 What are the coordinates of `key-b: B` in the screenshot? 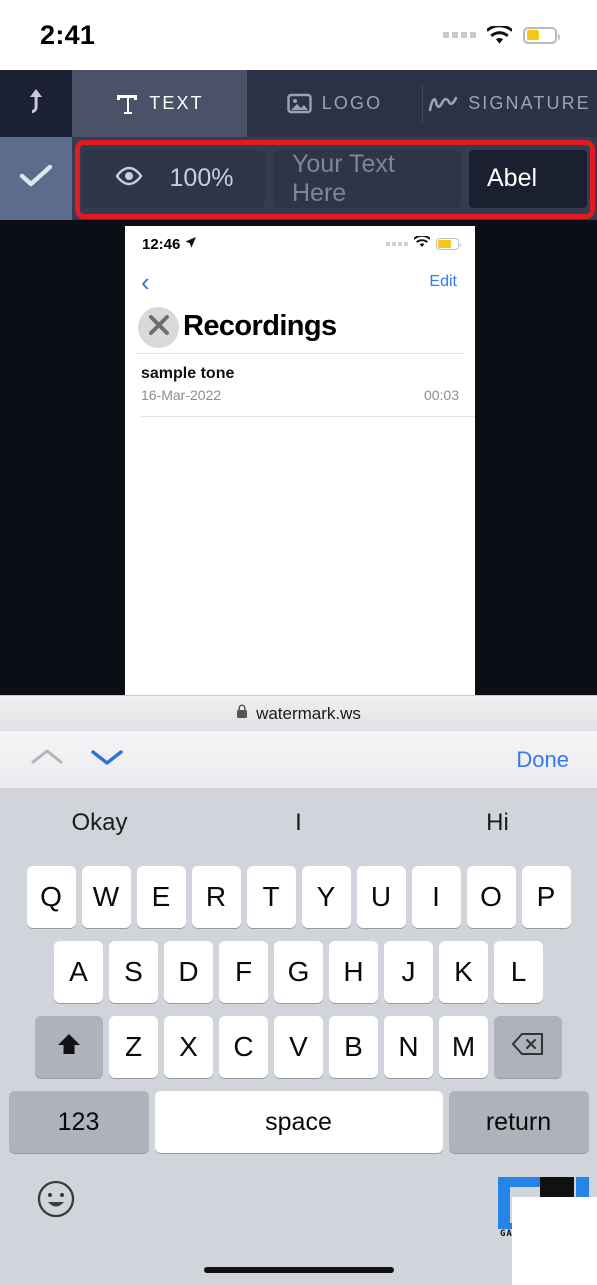 It's located at (353, 1047).